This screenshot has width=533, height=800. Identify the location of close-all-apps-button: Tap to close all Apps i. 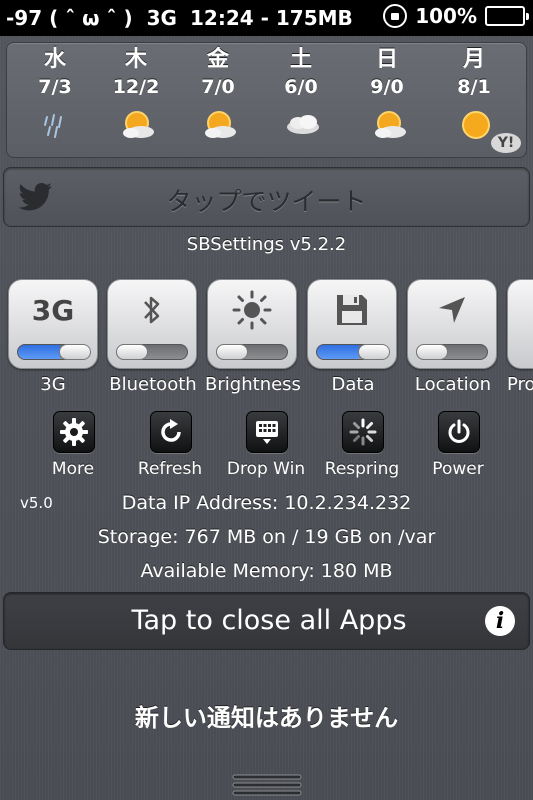
(266, 621).